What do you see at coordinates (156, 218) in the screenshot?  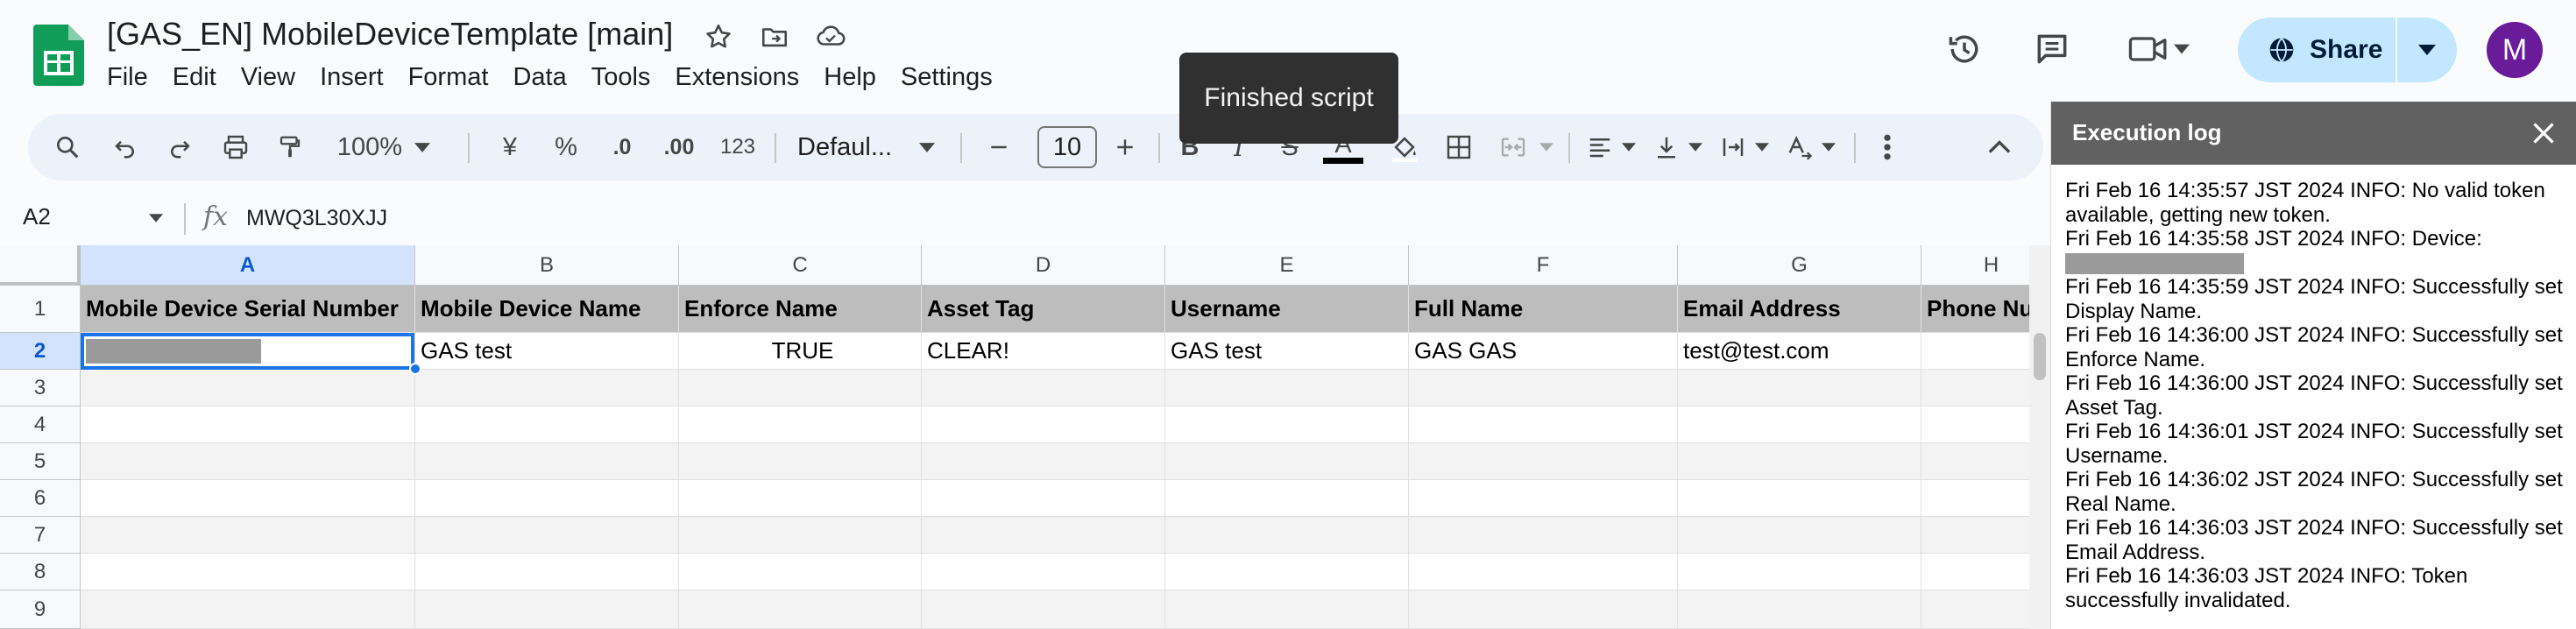 I see `name-box-dropdown-icon` at bounding box center [156, 218].